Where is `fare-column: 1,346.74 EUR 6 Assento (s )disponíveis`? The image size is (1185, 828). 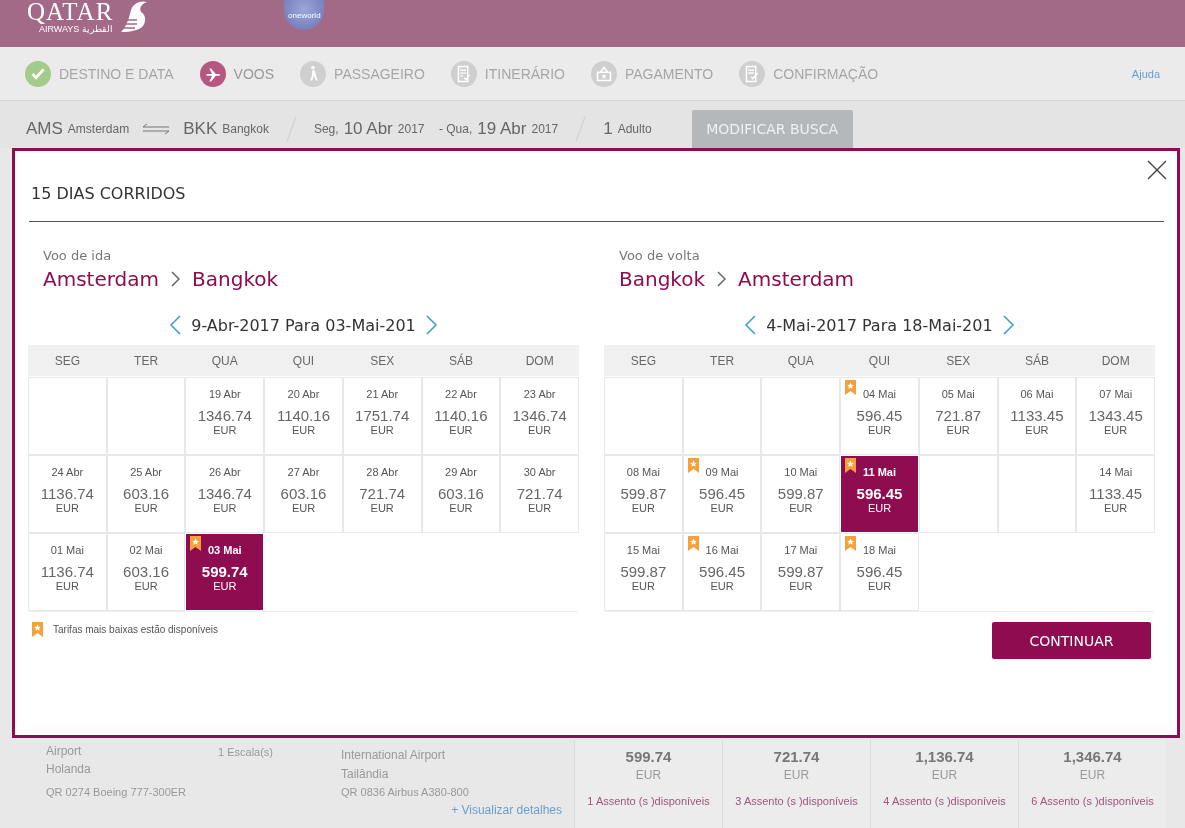 fare-column: 1,346.74 EUR 6 Assento (s )disponíveis is located at coordinates (1092, 784).